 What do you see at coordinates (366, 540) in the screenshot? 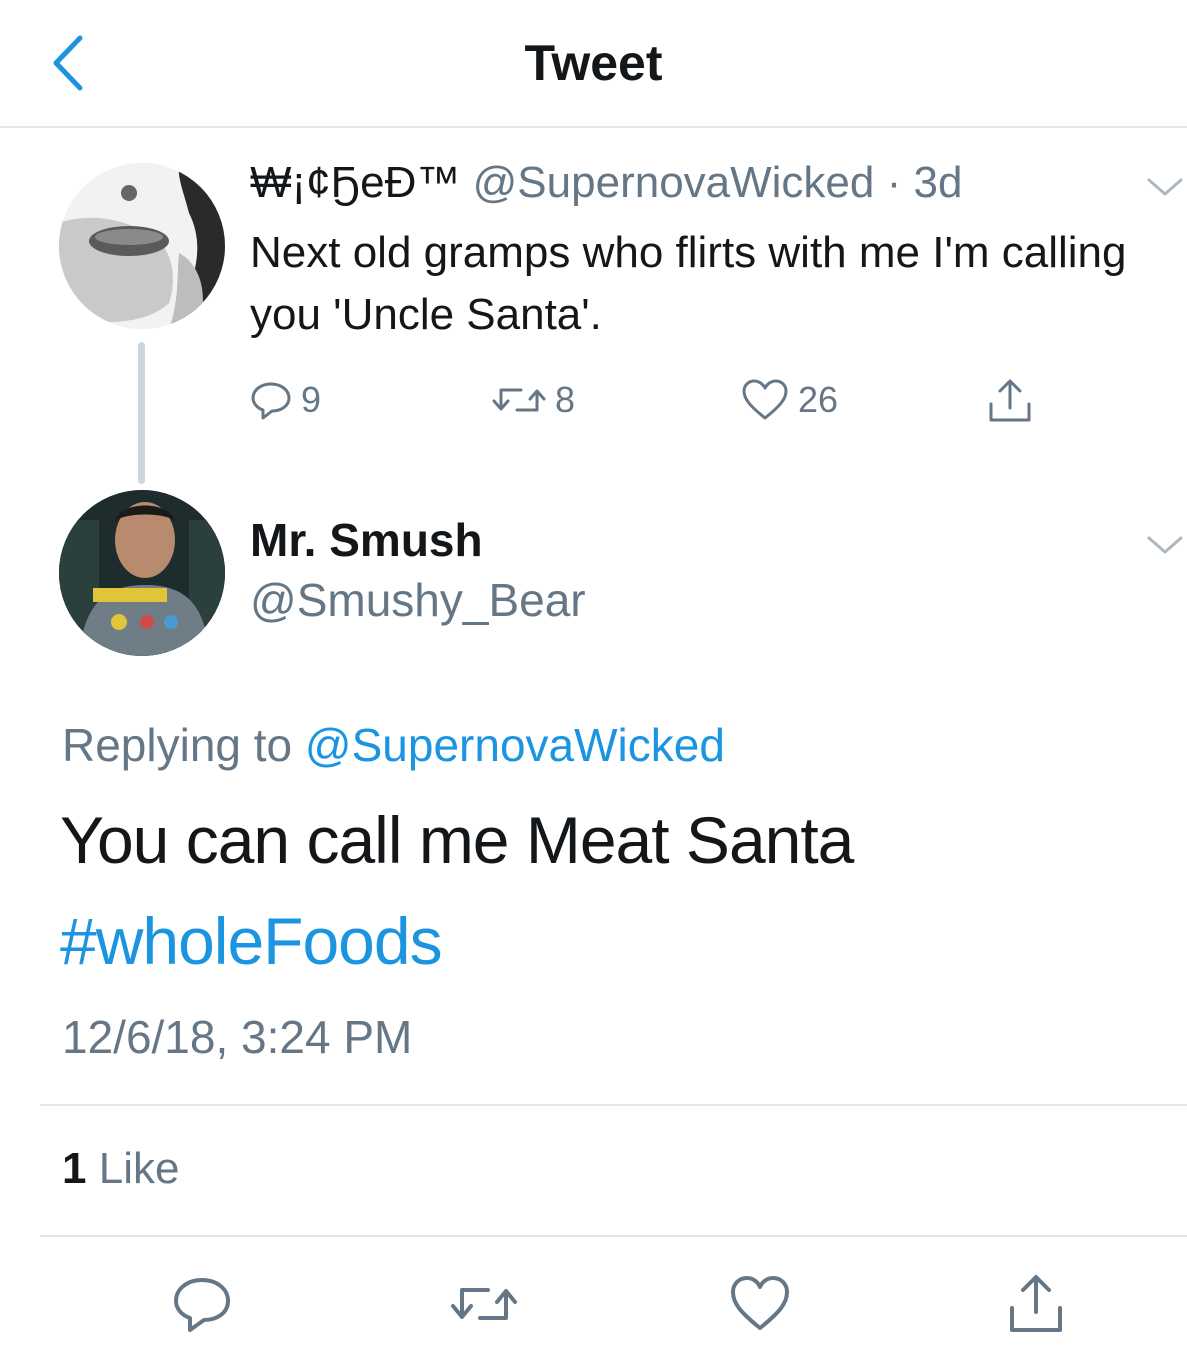
I see `reply-display-name: Mr. Smush` at bounding box center [366, 540].